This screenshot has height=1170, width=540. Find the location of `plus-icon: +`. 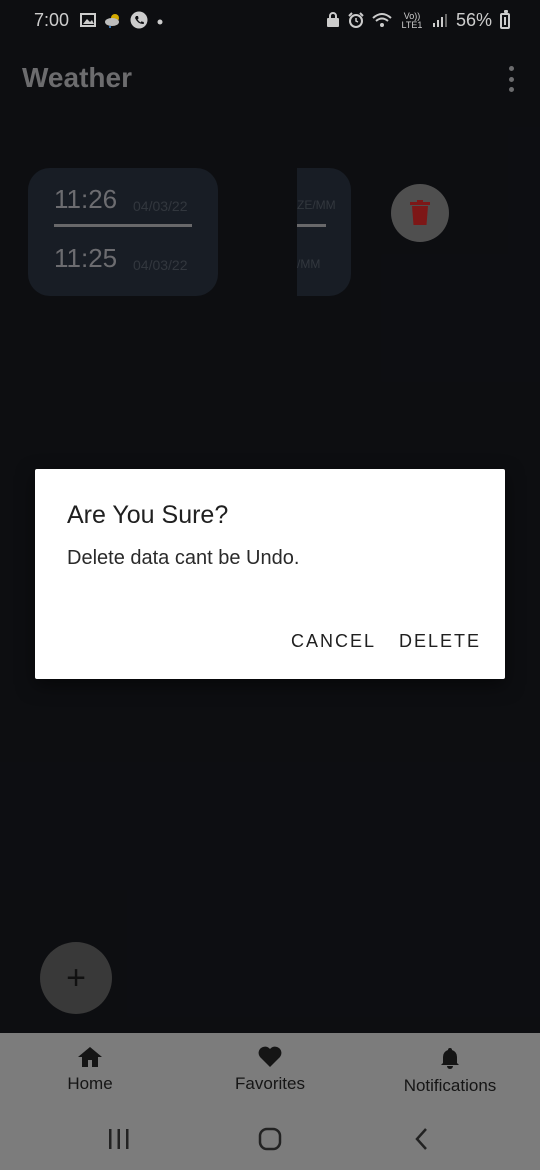

plus-icon: + is located at coordinates (76, 977).